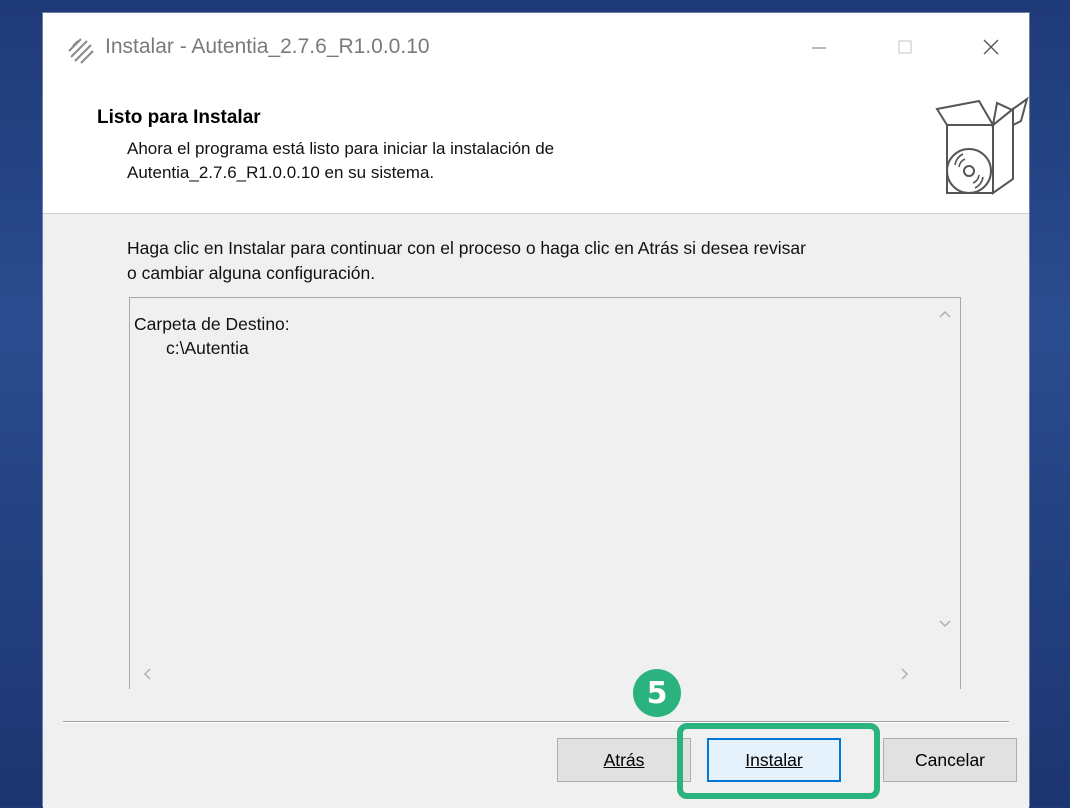 This screenshot has width=1070, height=808. I want to click on window-title: Instalar - Autentia_2.7.6_R1.0.0.10, so click(267, 46).